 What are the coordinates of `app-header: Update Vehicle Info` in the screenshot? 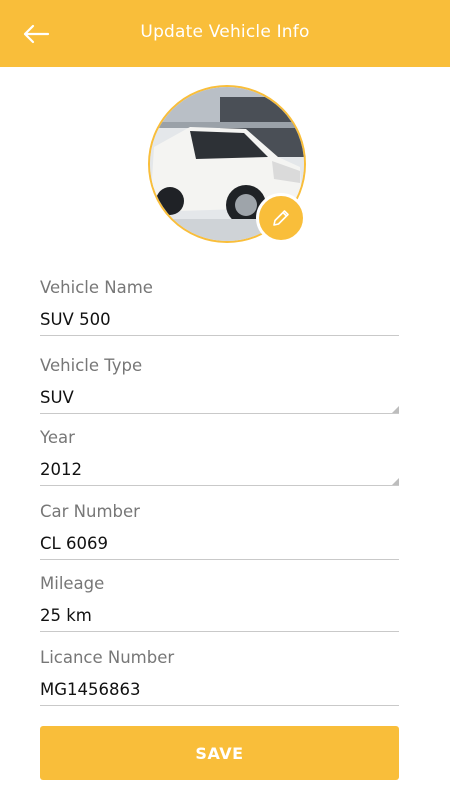 It's located at (225, 33).